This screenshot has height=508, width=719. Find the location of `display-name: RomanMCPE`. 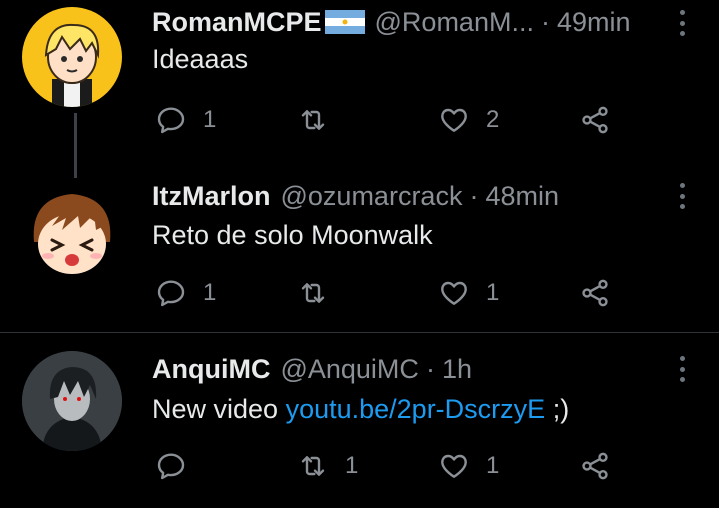

display-name: RomanMCPE is located at coordinates (237, 22).